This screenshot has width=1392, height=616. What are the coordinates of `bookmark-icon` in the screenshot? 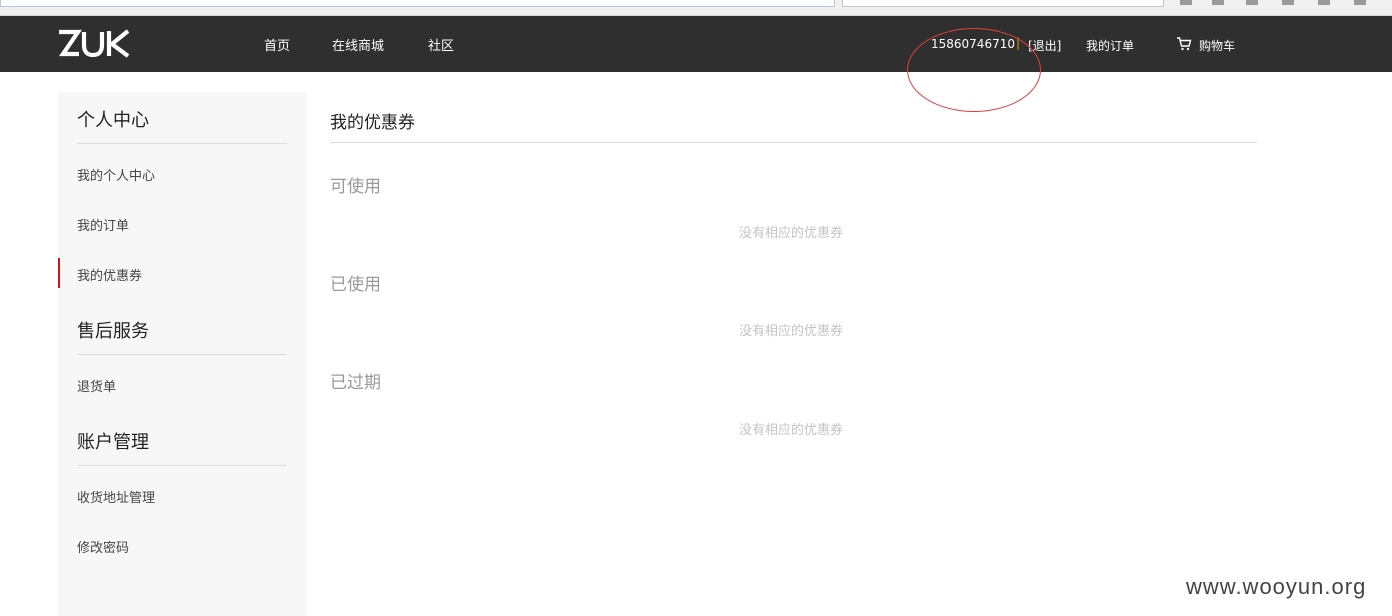 It's located at (1186, 2).